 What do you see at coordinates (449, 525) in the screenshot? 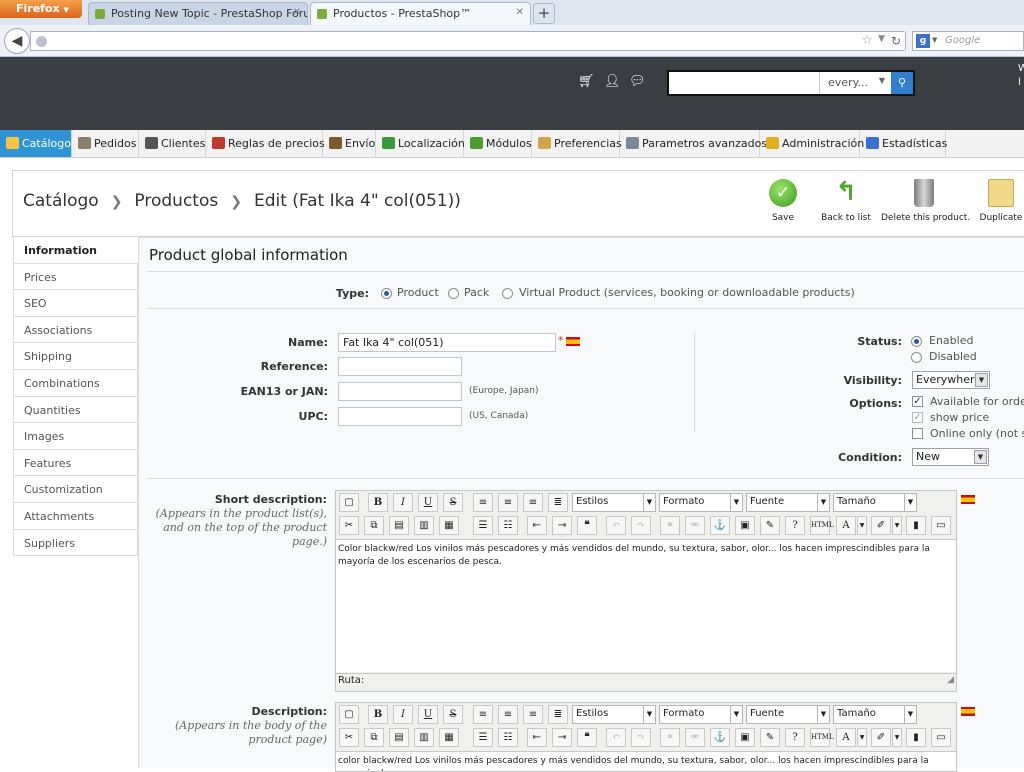
I see `paste-word-icon: ▦` at bounding box center [449, 525].